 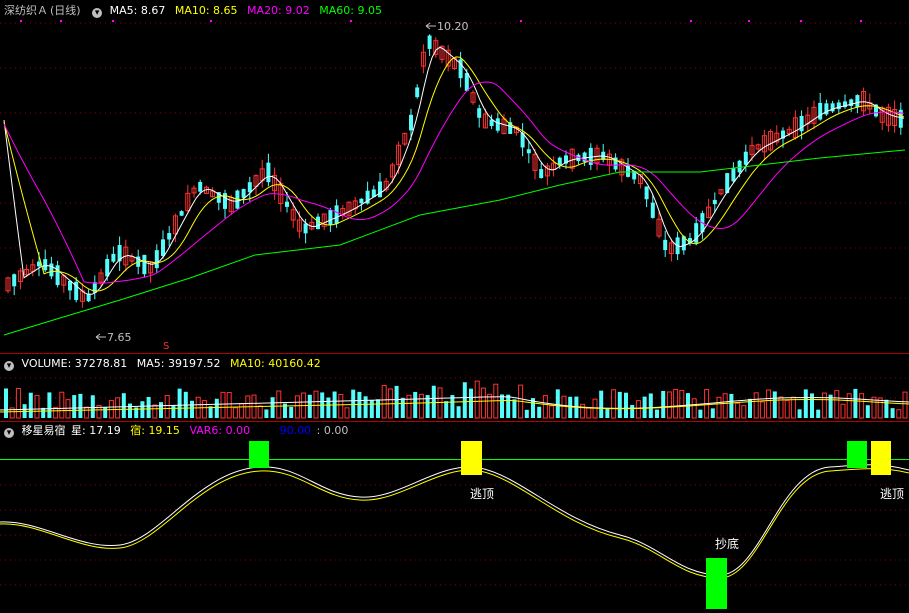 What do you see at coordinates (892, 494) in the screenshot?
I see `escape-top-label-2: 逃顶` at bounding box center [892, 494].